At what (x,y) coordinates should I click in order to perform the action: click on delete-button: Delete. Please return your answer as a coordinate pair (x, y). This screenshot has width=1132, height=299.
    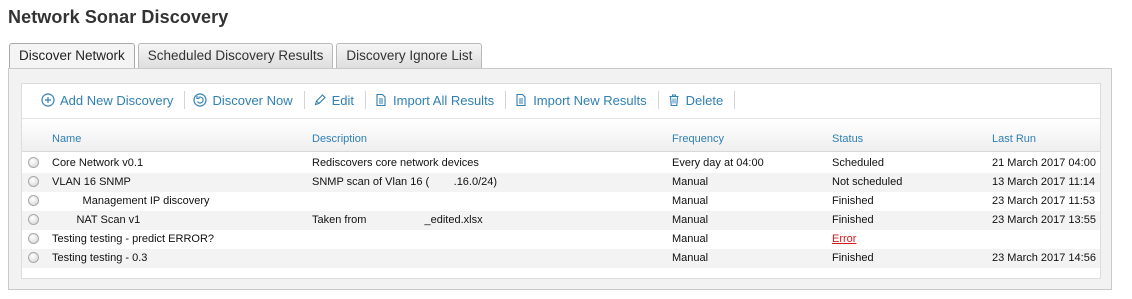
    Looking at the image, I should click on (698, 100).